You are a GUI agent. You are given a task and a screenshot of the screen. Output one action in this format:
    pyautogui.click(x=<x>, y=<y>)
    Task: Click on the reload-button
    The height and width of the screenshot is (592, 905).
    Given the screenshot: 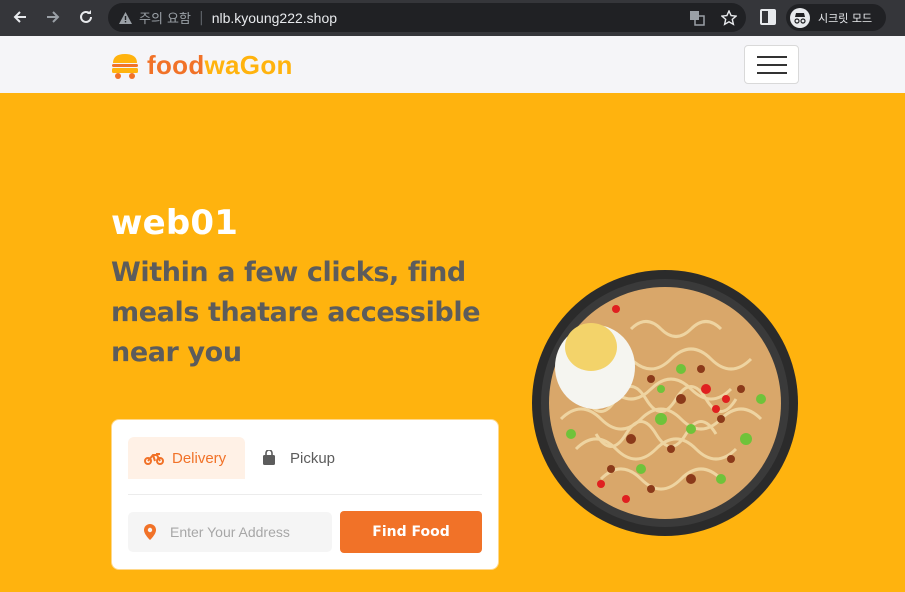 What is the action you would take?
    pyautogui.click(x=86, y=17)
    